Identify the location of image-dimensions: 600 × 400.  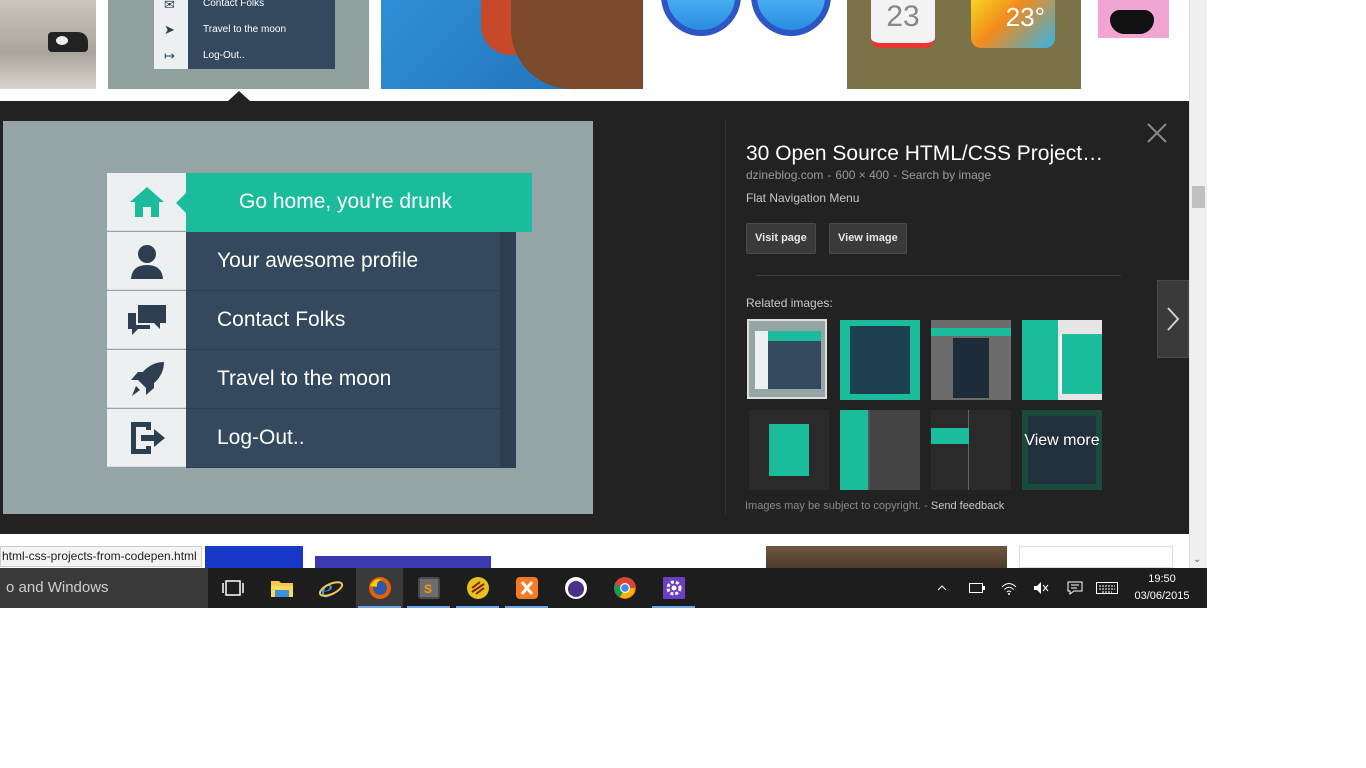
(862, 175).